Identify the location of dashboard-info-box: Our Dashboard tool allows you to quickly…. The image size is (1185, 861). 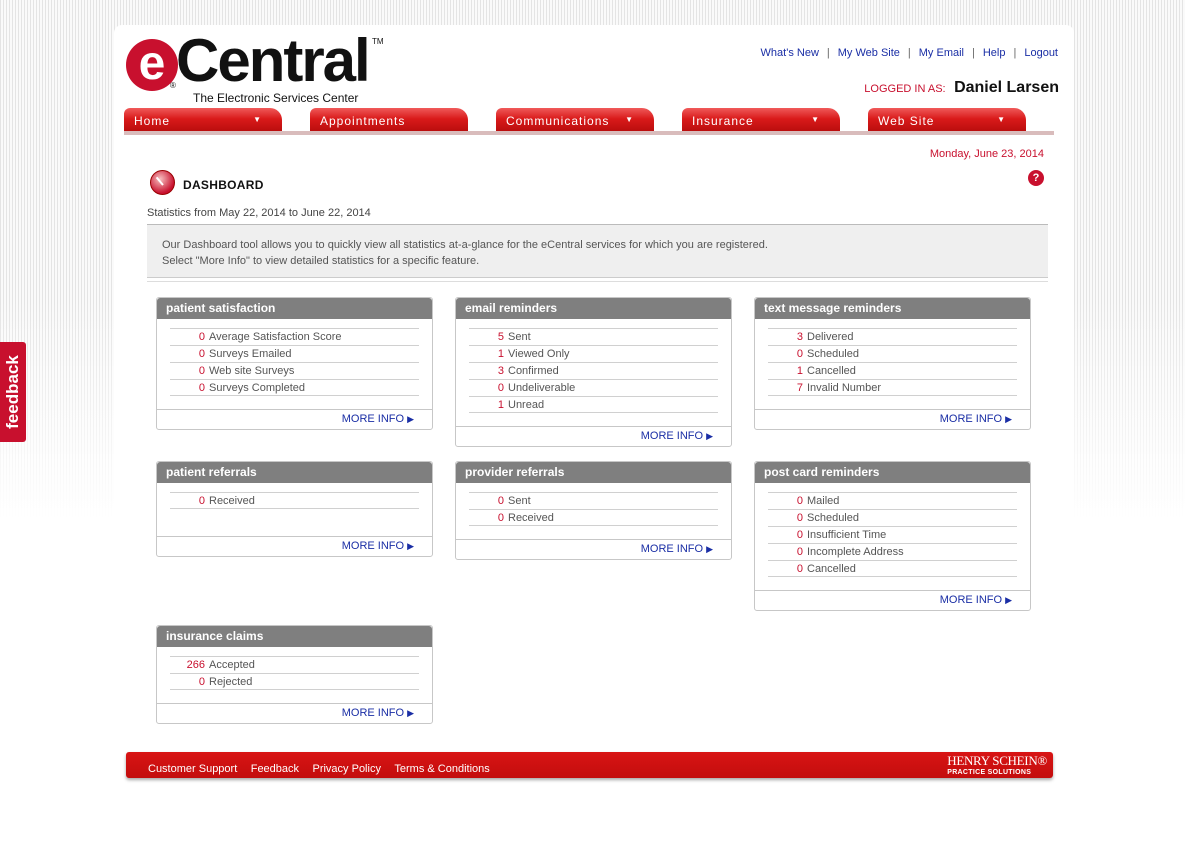
(597, 251).